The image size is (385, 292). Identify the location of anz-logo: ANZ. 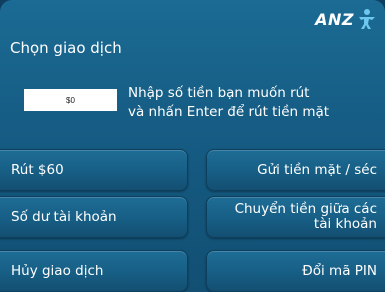
(346, 19).